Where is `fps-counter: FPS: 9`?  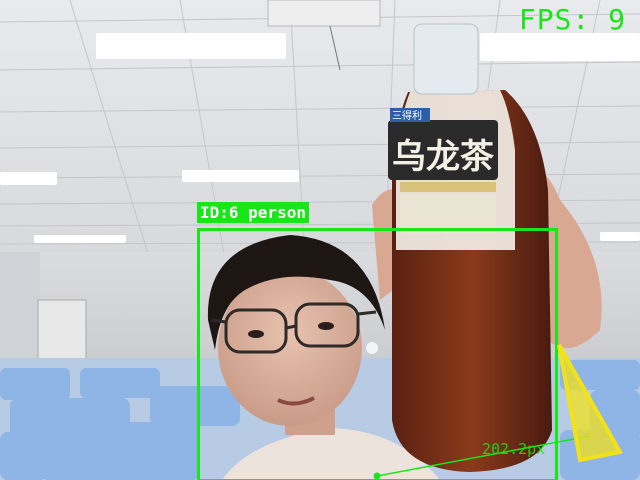
fps-counter: FPS: 9 is located at coordinates (572, 19).